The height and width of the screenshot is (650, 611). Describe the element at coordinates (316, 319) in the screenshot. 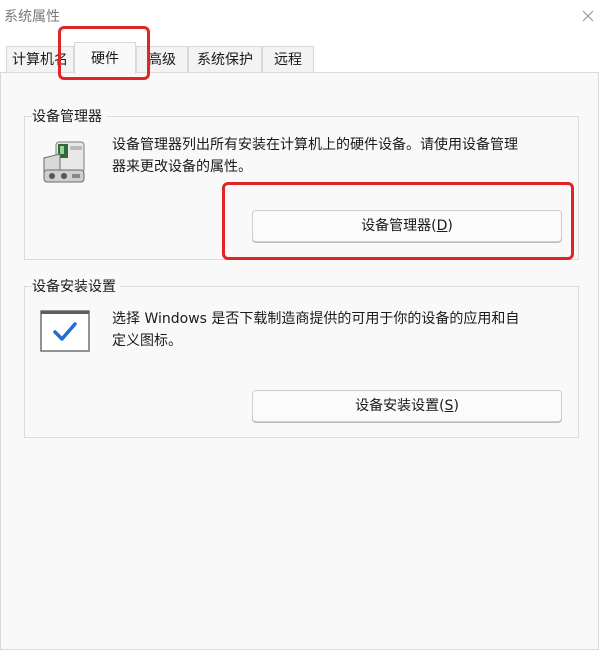

I see `device-install-description-line1: 选择 Windows 是否下载制造商提供的可用于你的设备的应用和自` at that location.